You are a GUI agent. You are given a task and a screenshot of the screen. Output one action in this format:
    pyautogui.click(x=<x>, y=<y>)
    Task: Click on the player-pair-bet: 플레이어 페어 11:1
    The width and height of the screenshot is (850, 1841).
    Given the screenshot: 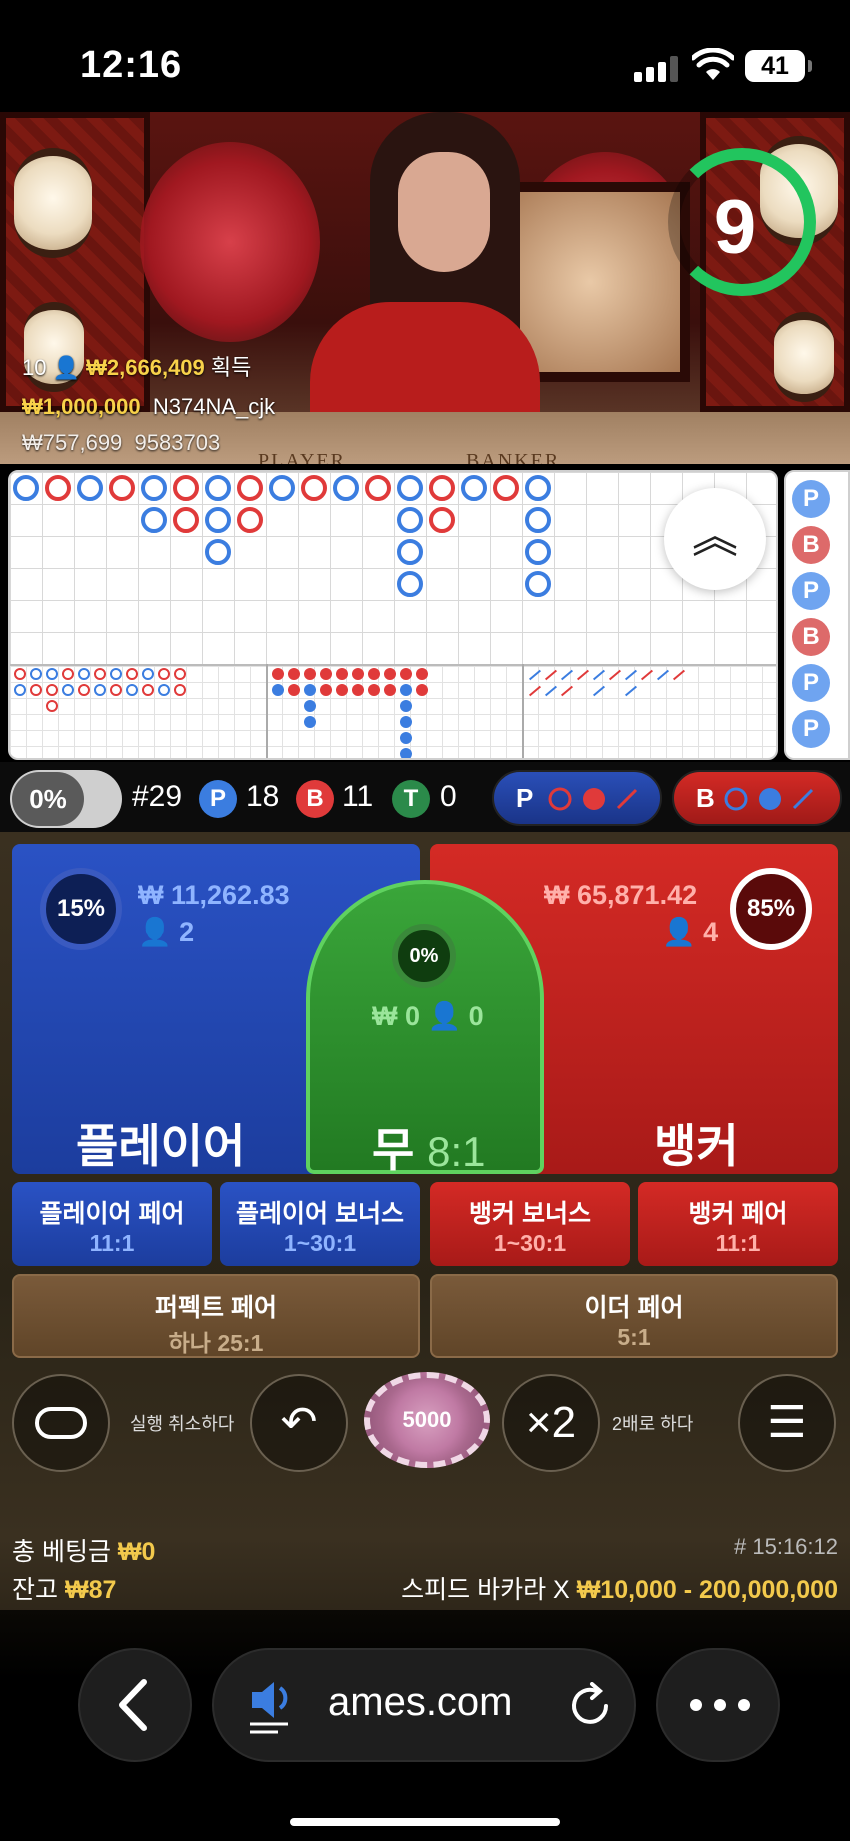 What is the action you would take?
    pyautogui.click(x=112, y=1224)
    